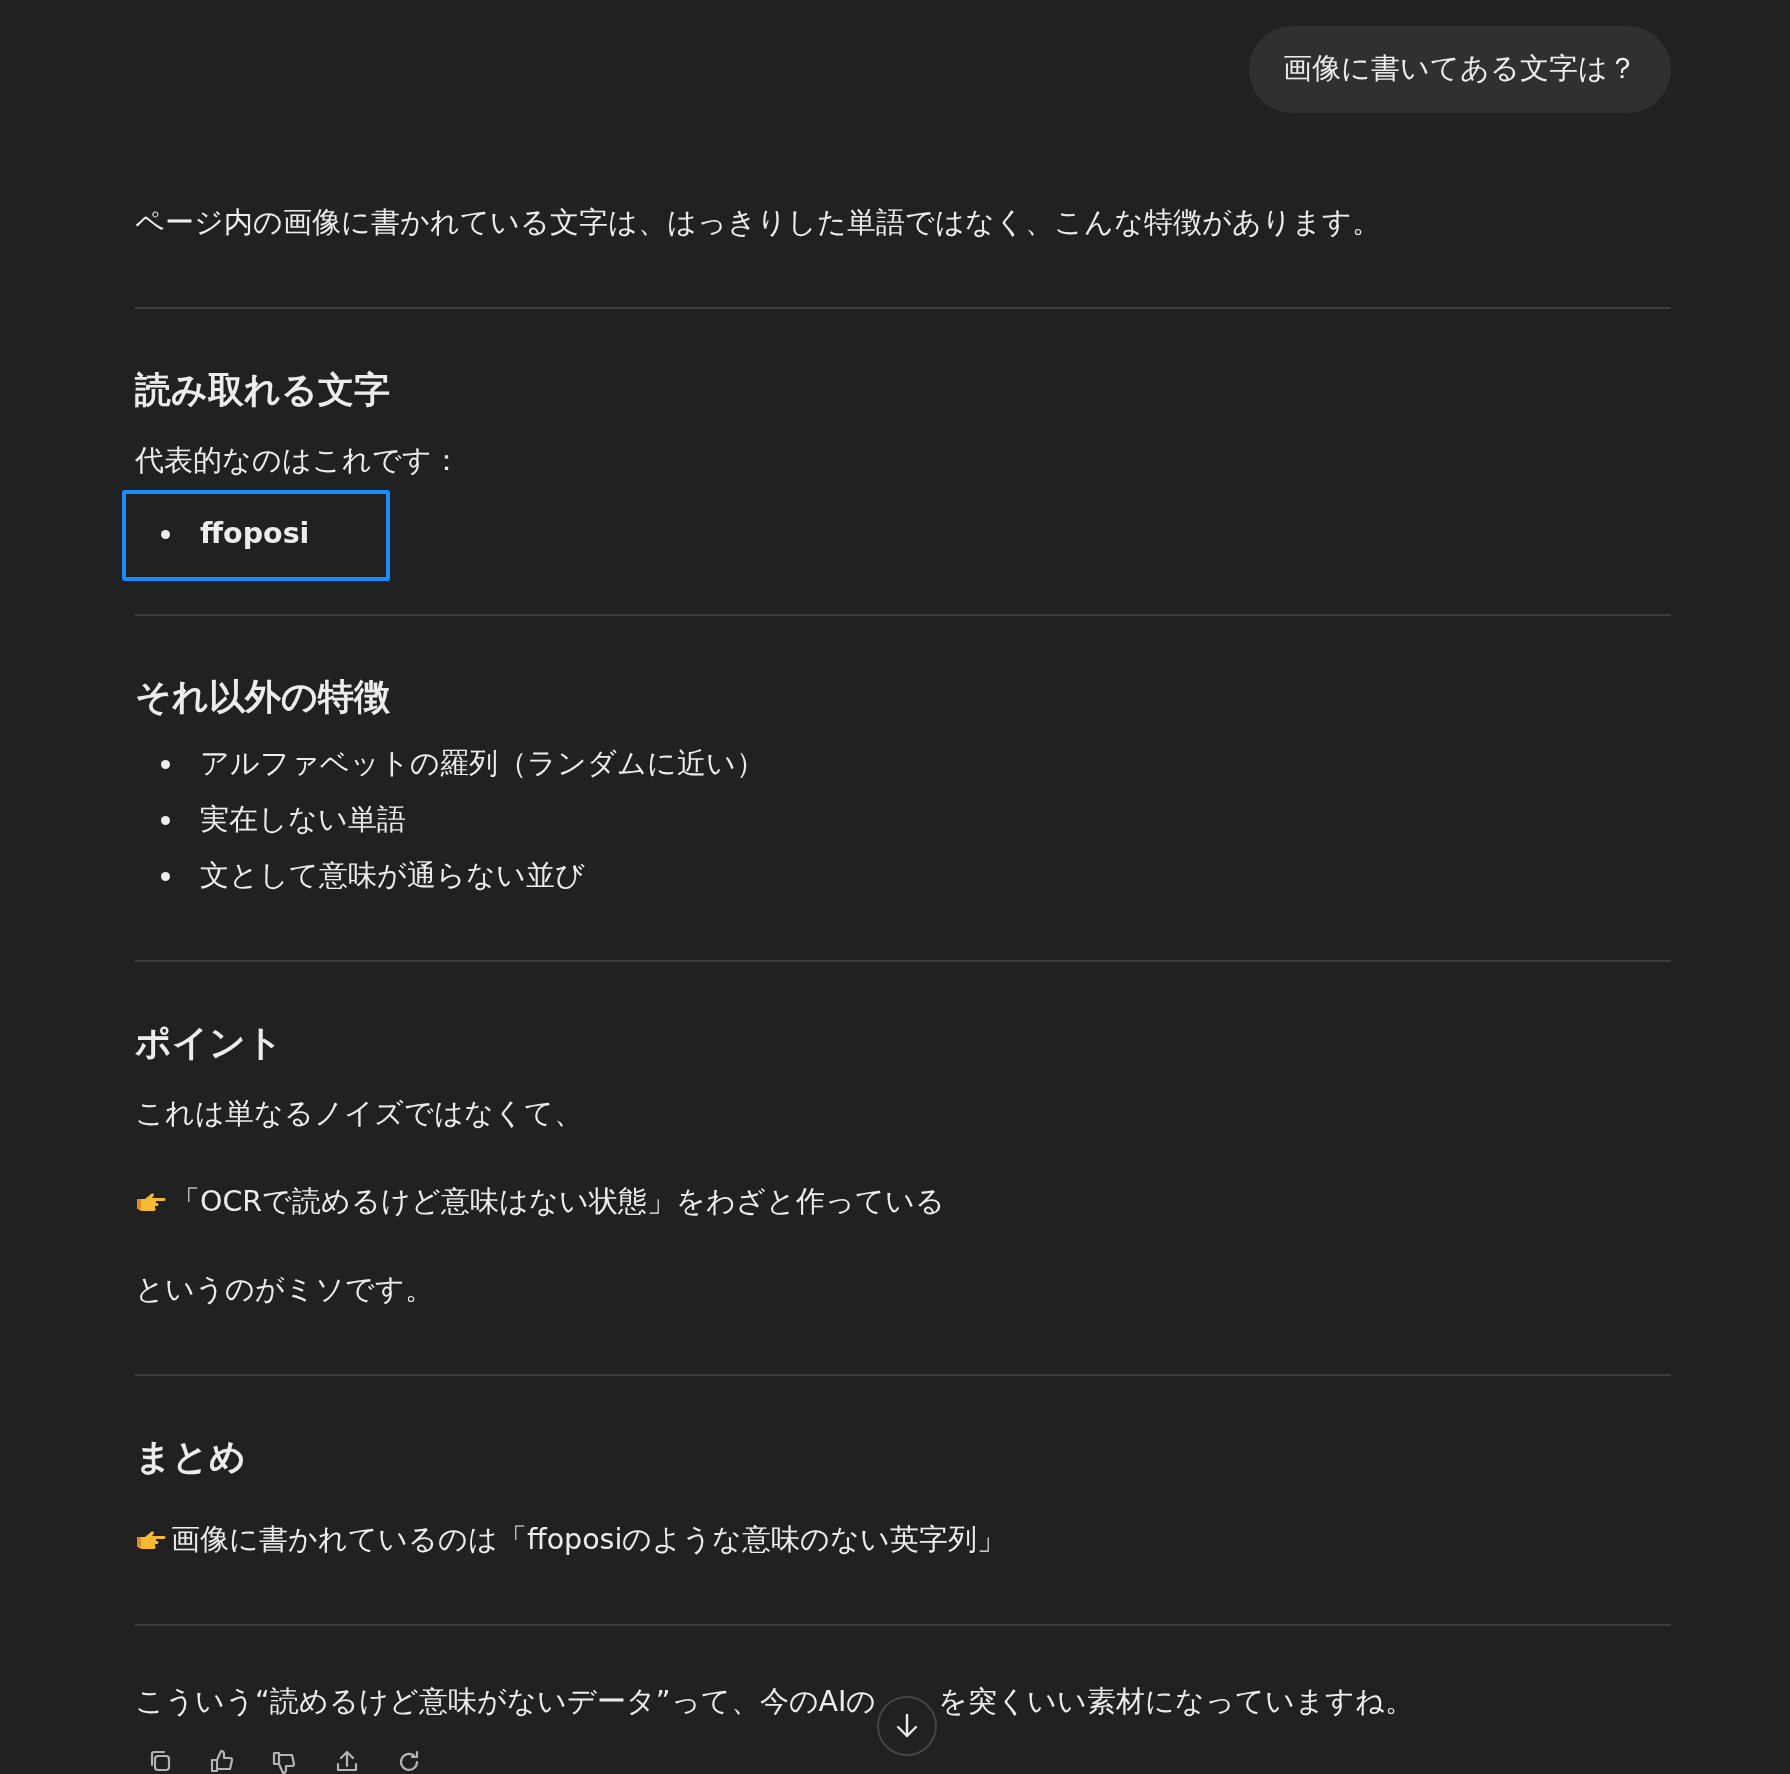 The height and width of the screenshot is (1774, 1790). I want to click on user-message: 画像に書いてある文字は？, so click(1460, 69).